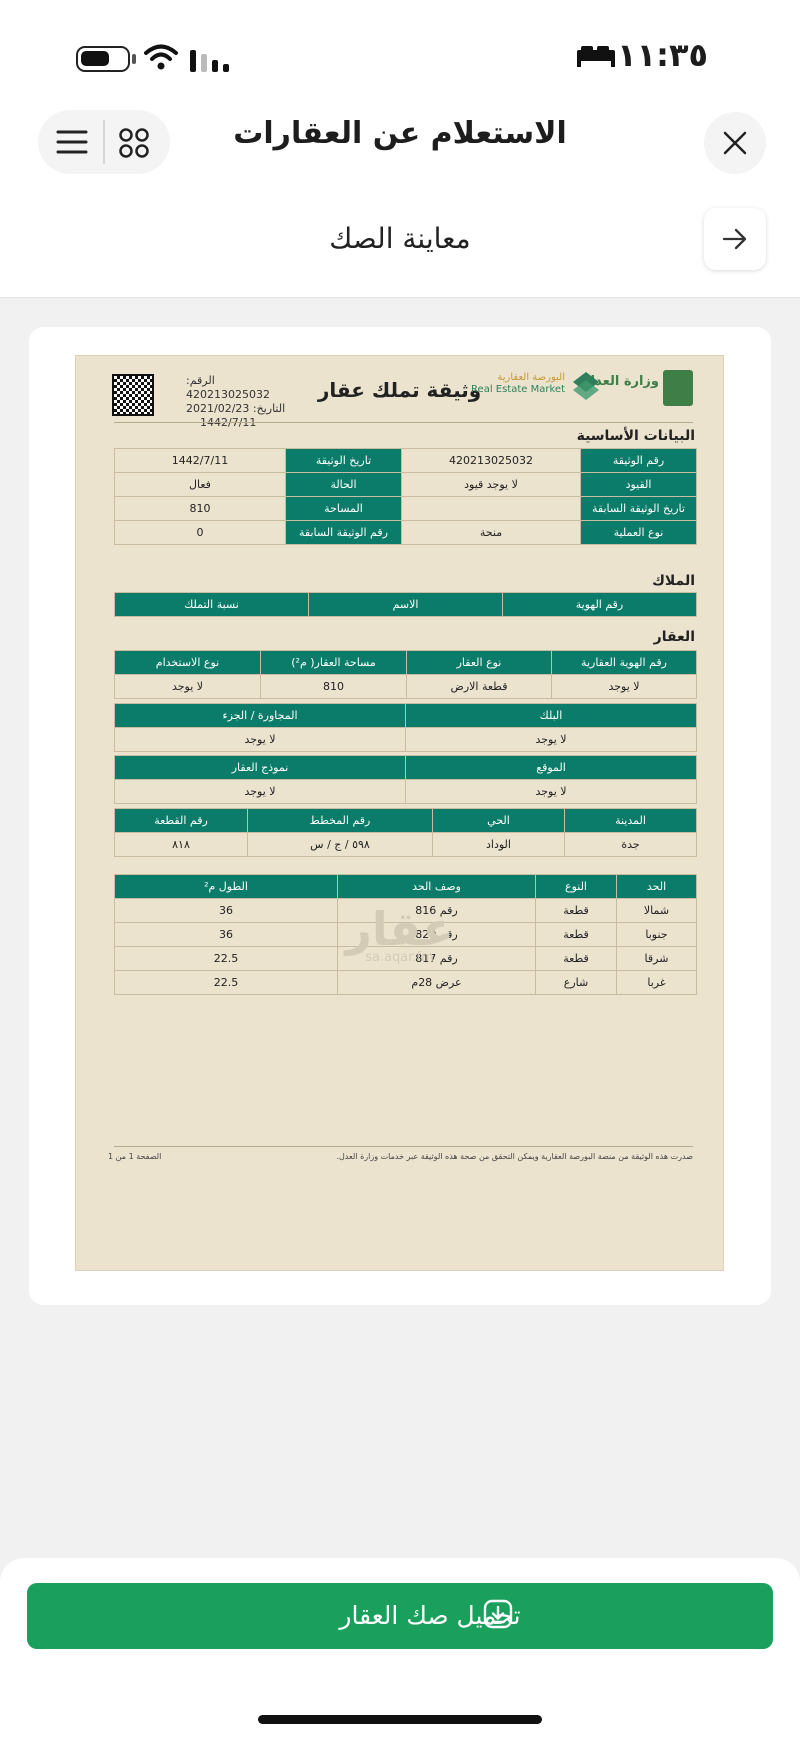 The height and width of the screenshot is (1737, 800). What do you see at coordinates (673, 581) in the screenshot?
I see `owners-heading: الملاك` at bounding box center [673, 581].